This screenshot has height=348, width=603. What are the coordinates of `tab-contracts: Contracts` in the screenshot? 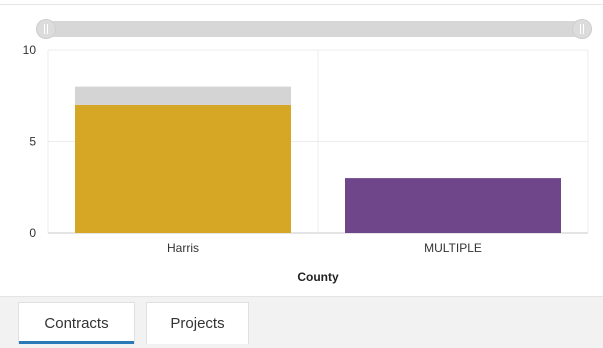 It's located at (76, 323).